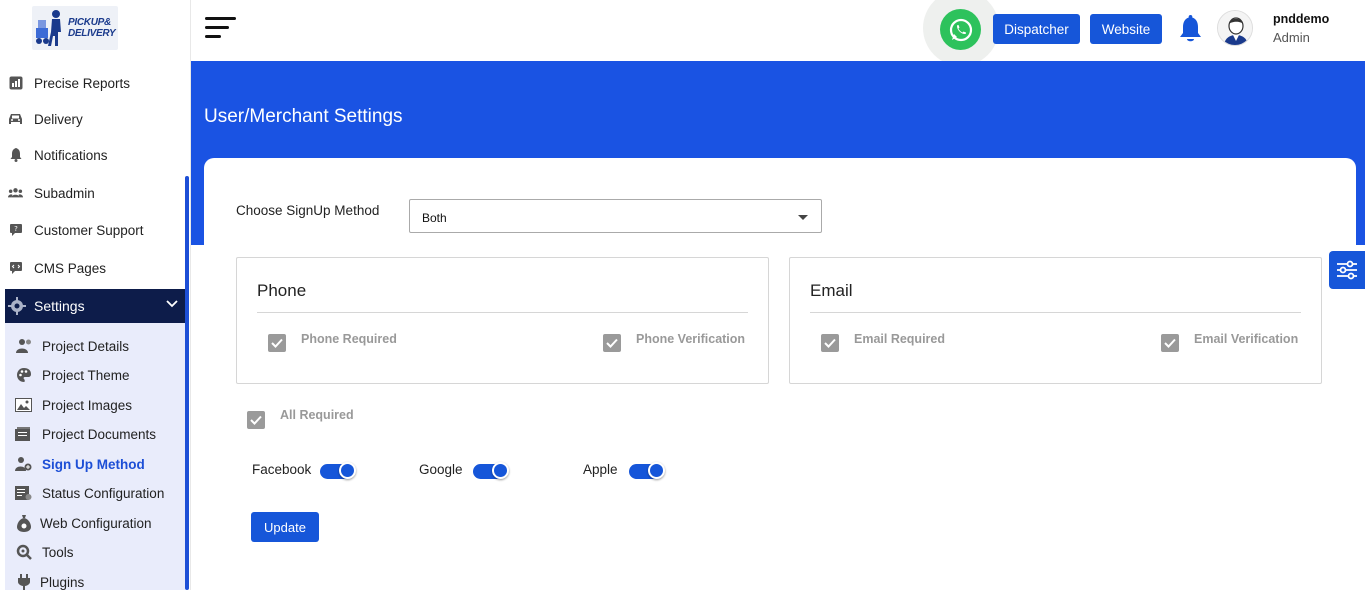 The height and width of the screenshot is (590, 1365). I want to click on documents-icon, so click(23, 434).